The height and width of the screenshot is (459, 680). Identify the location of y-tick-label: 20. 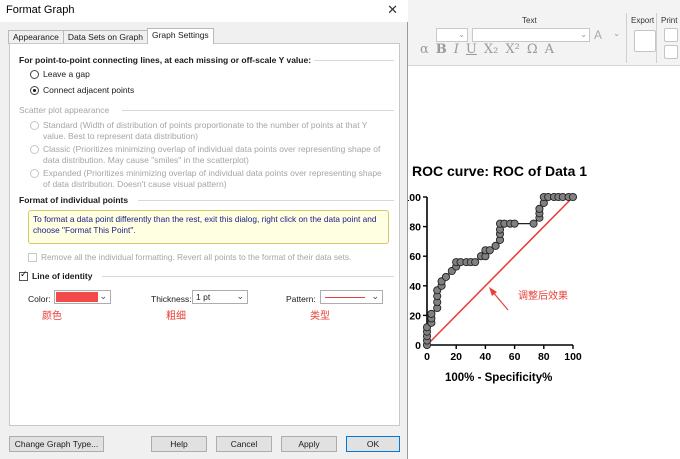
(415, 316).